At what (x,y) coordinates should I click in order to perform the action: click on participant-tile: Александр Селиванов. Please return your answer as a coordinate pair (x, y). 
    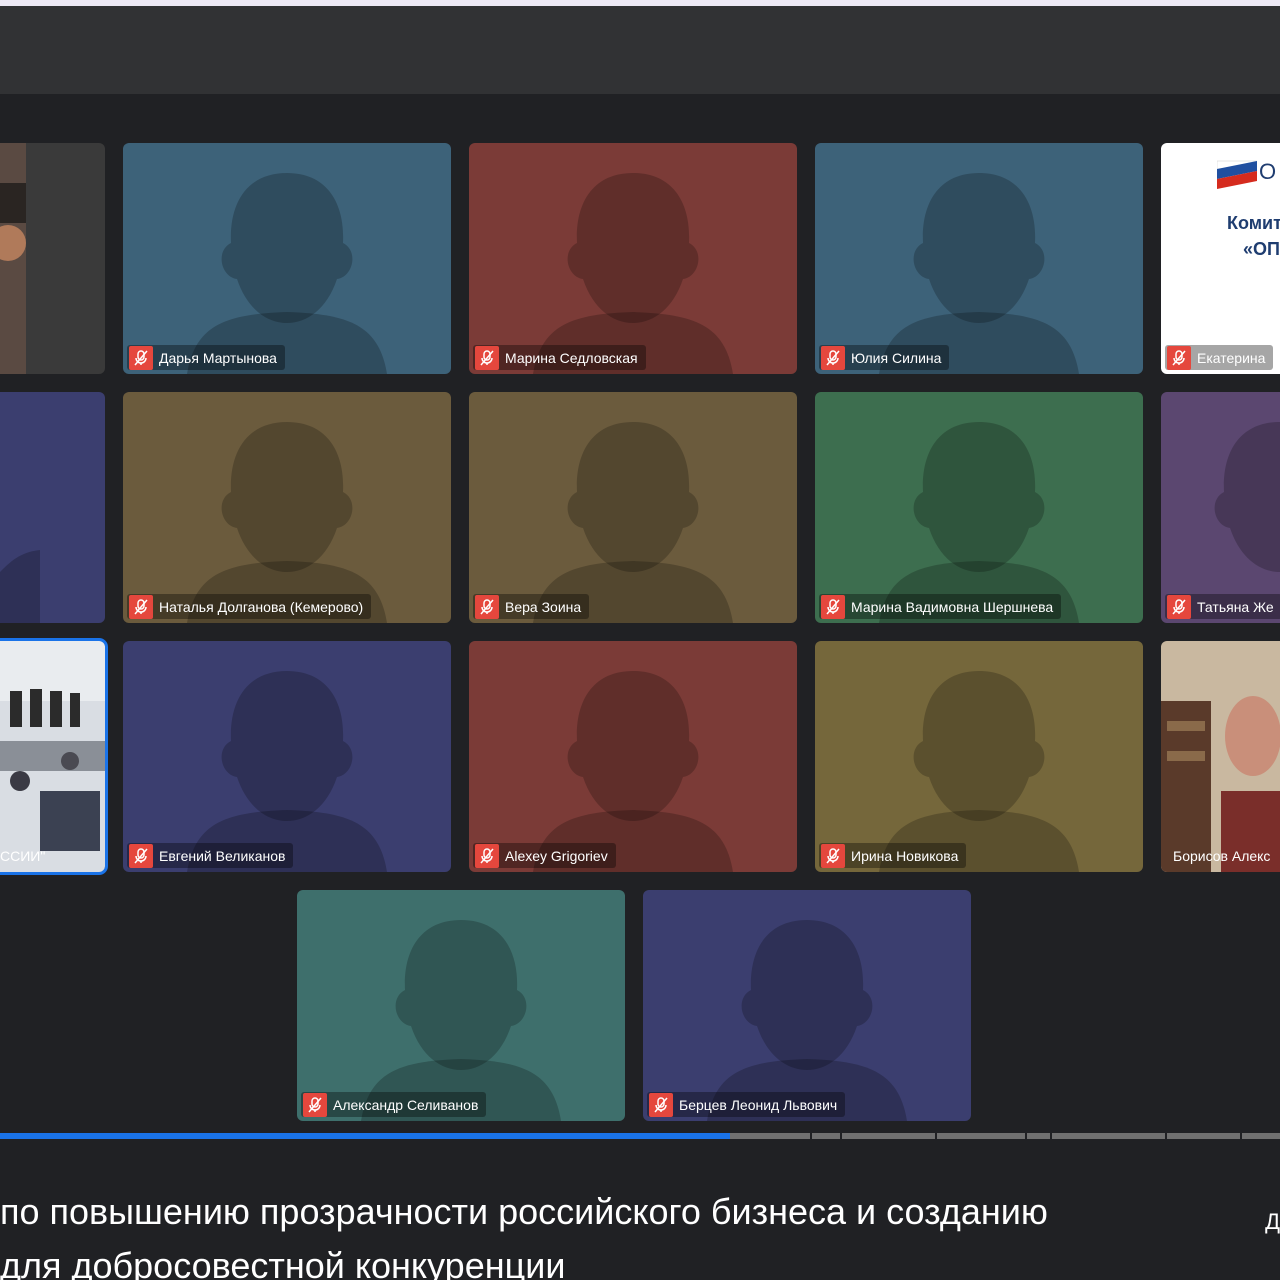
    Looking at the image, I should click on (461, 1005).